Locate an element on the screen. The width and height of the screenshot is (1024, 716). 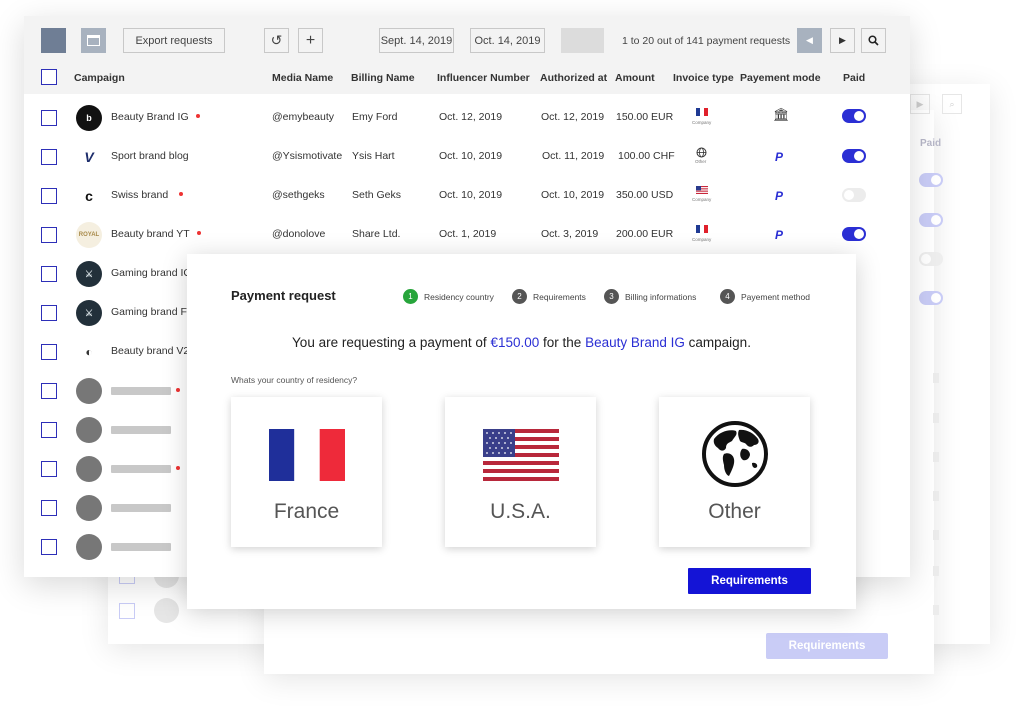
column-header-amount: Amount is located at coordinates (635, 78).